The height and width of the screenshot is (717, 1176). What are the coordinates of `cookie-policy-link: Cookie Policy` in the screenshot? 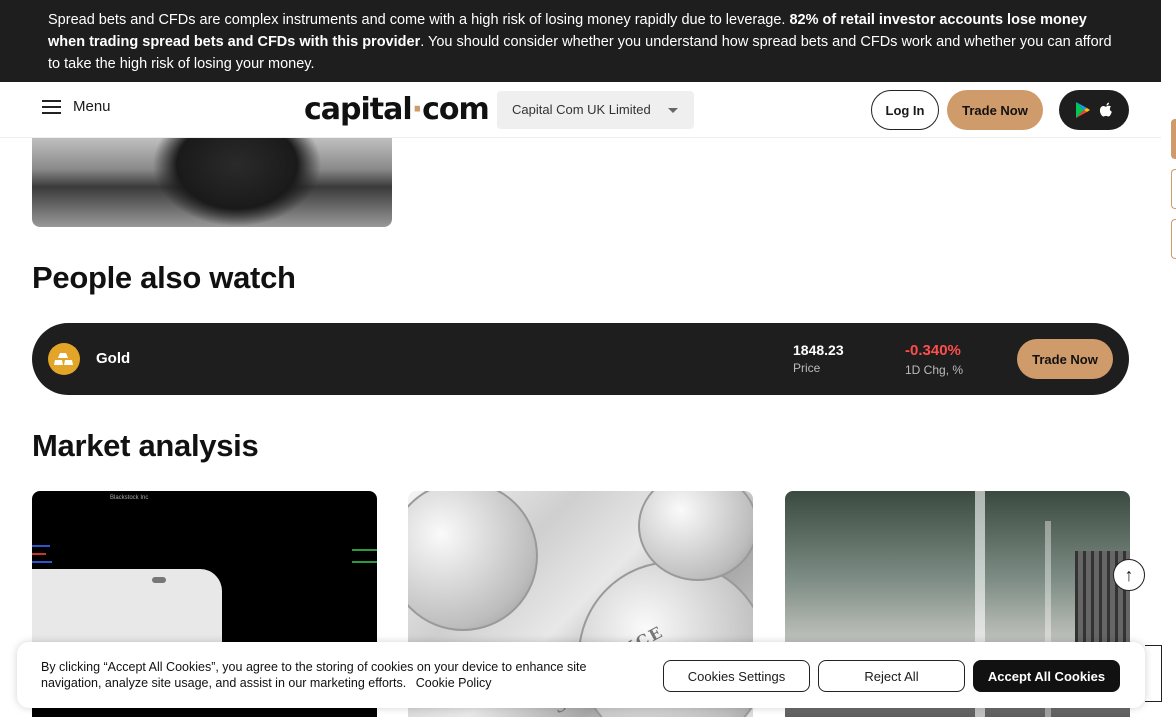 It's located at (454, 683).